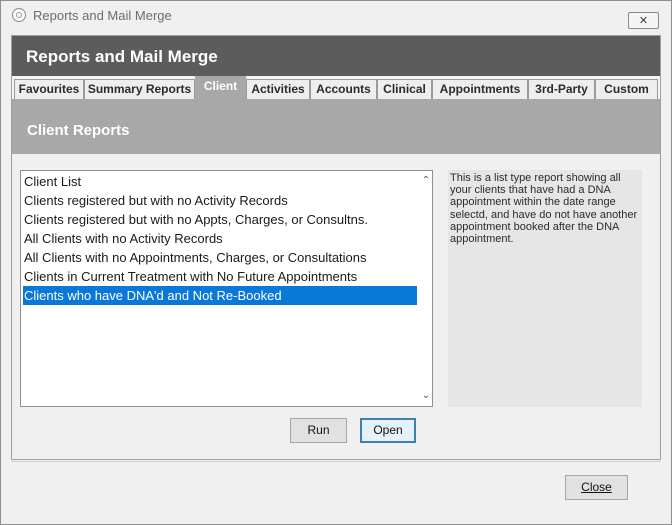  What do you see at coordinates (336, 461) in the screenshot?
I see `footer-divider` at bounding box center [336, 461].